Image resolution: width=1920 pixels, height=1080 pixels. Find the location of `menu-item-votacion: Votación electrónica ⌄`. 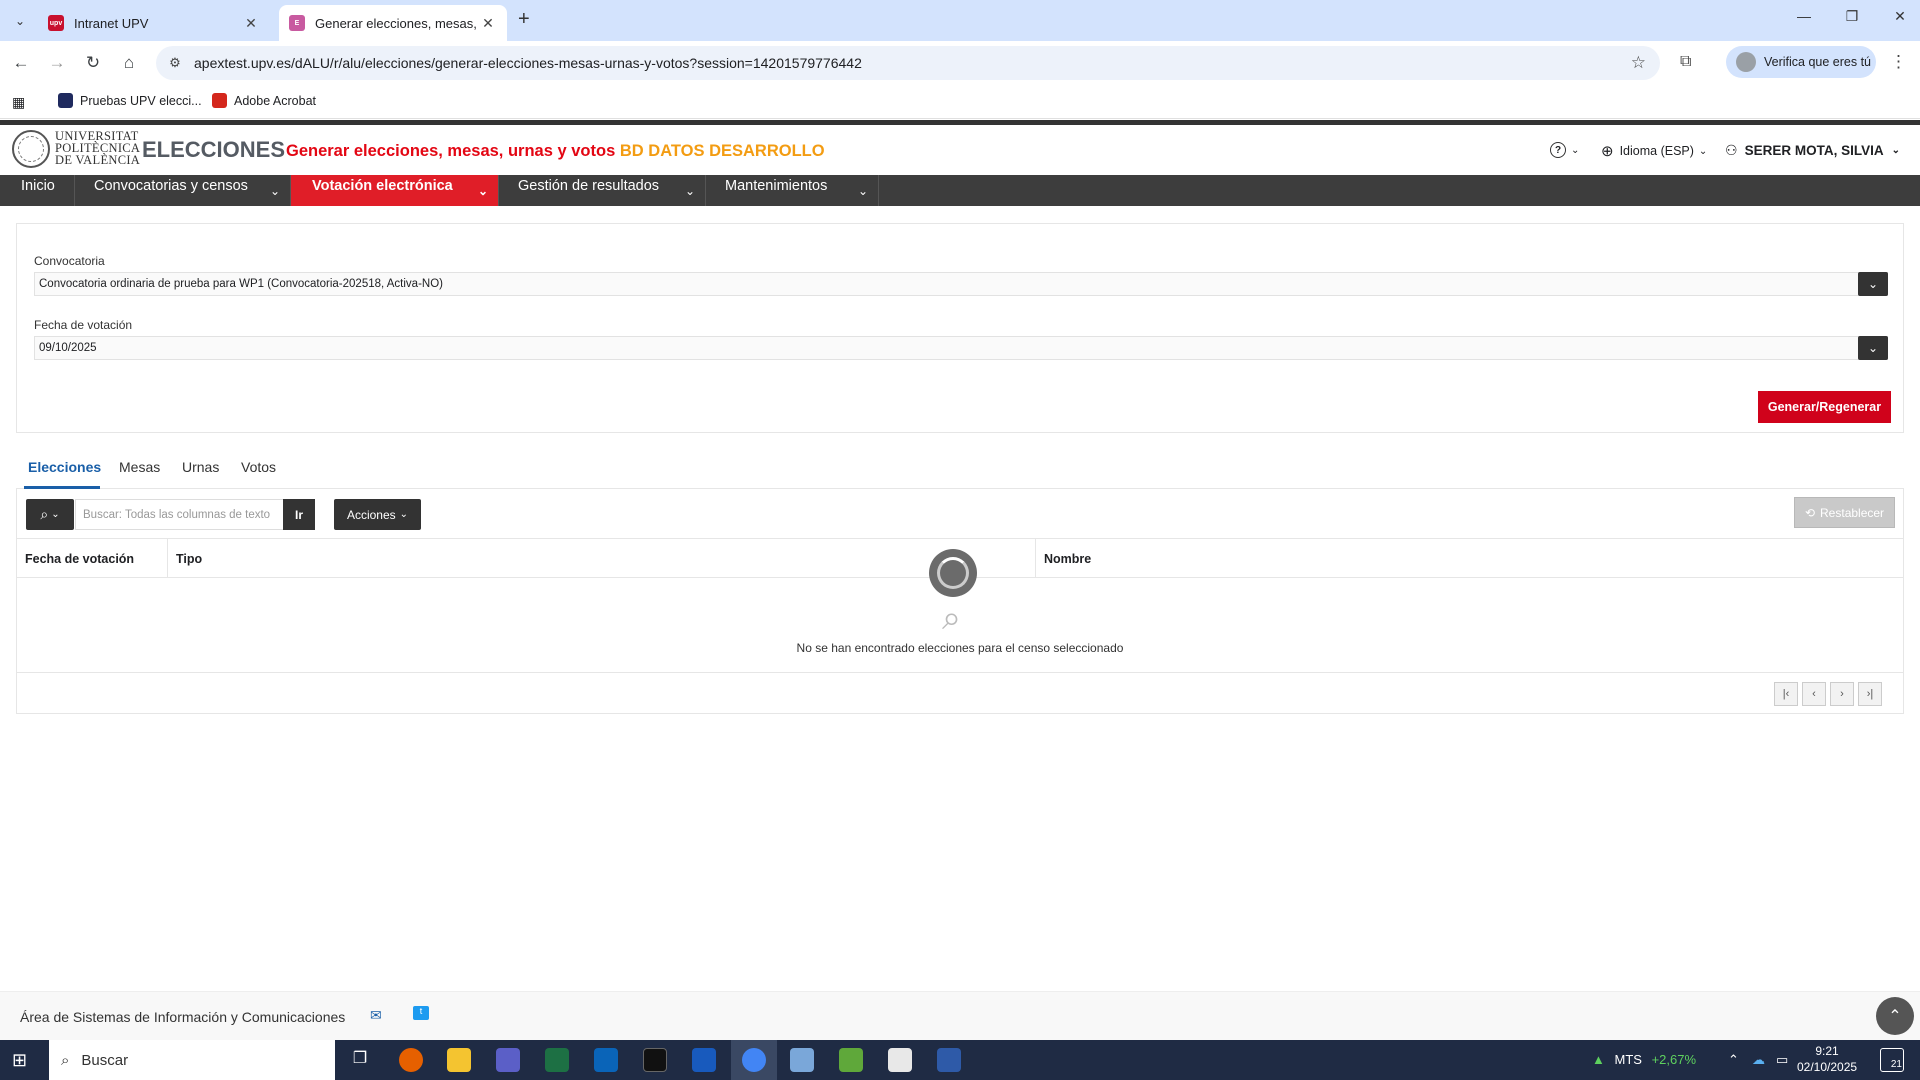

menu-item-votacion: Votación electrónica ⌄ is located at coordinates (395, 190).